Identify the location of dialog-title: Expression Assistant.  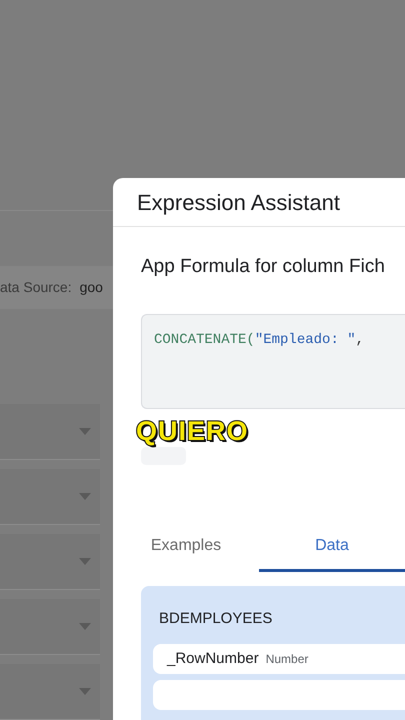
(238, 202).